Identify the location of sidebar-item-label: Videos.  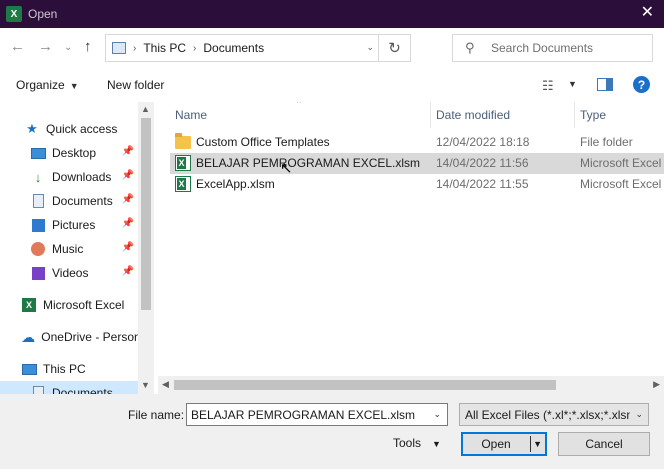
(70, 273).